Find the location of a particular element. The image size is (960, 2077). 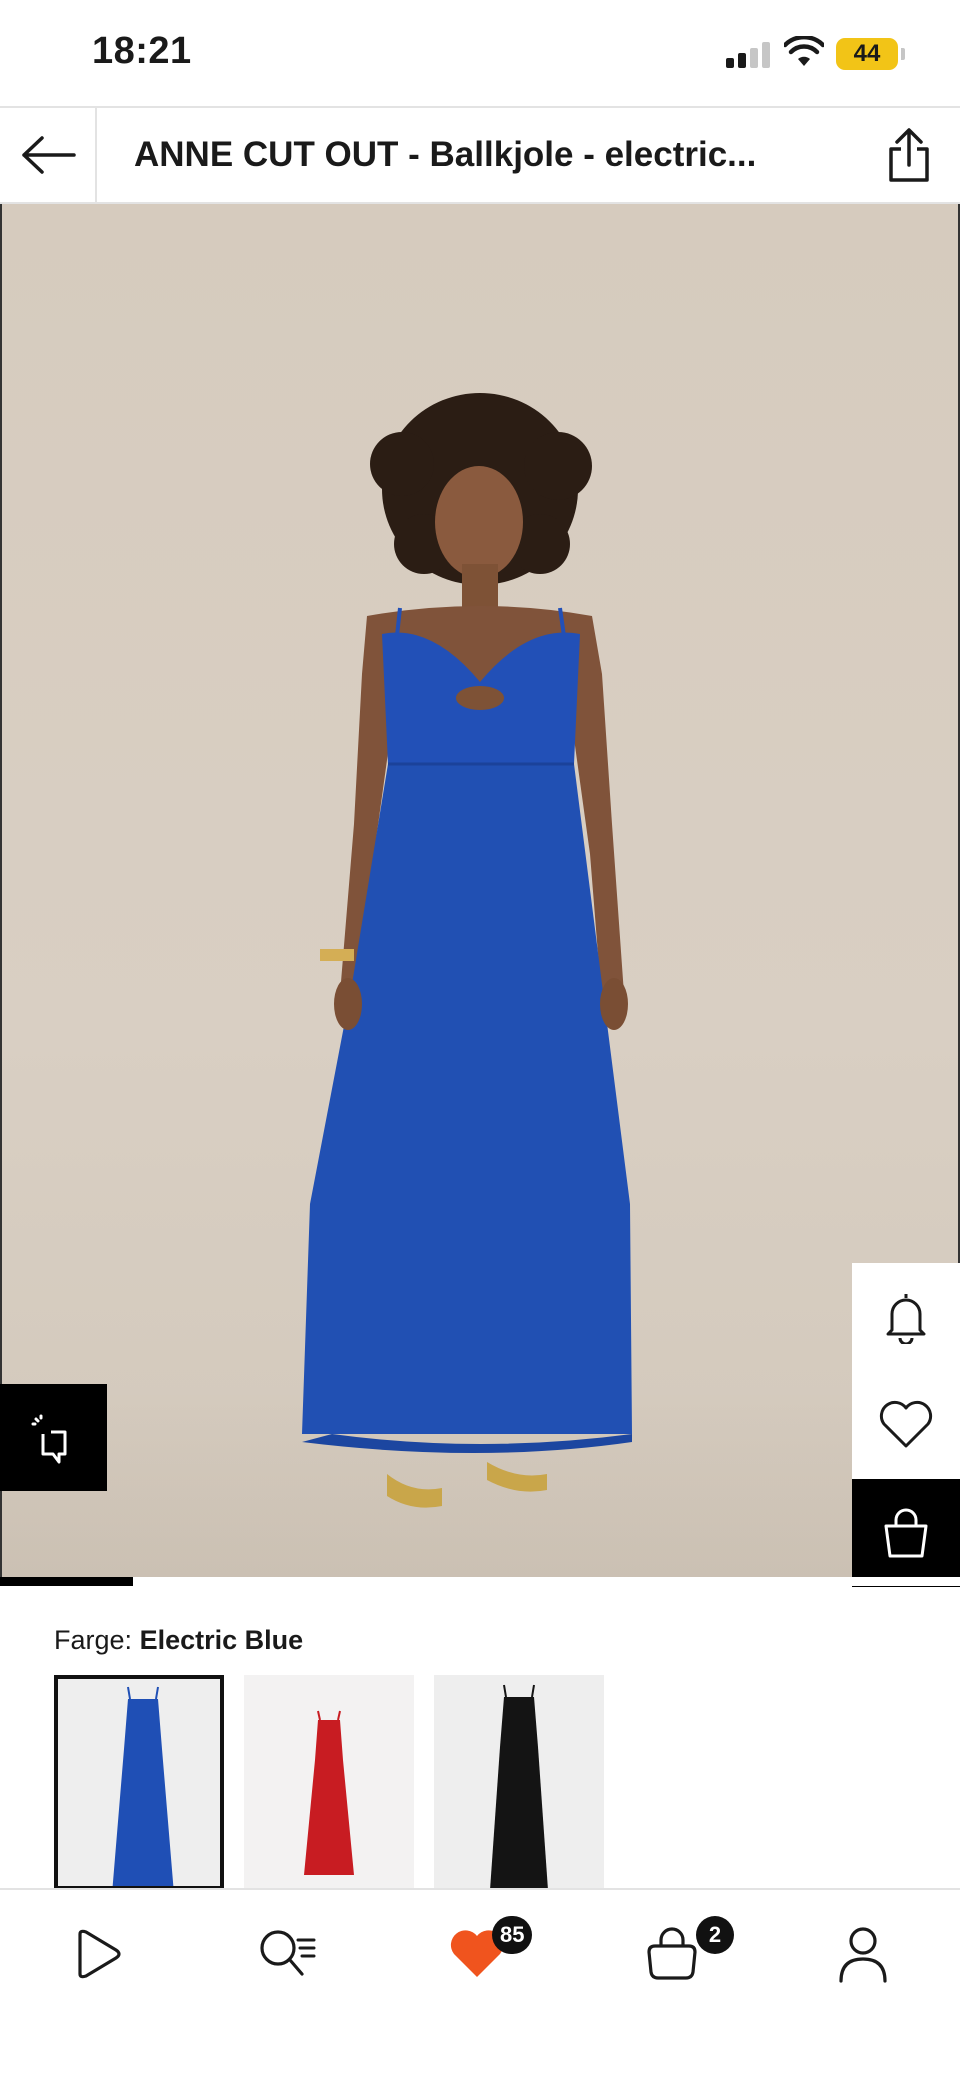

wishlist-button is located at coordinates (906, 1425).